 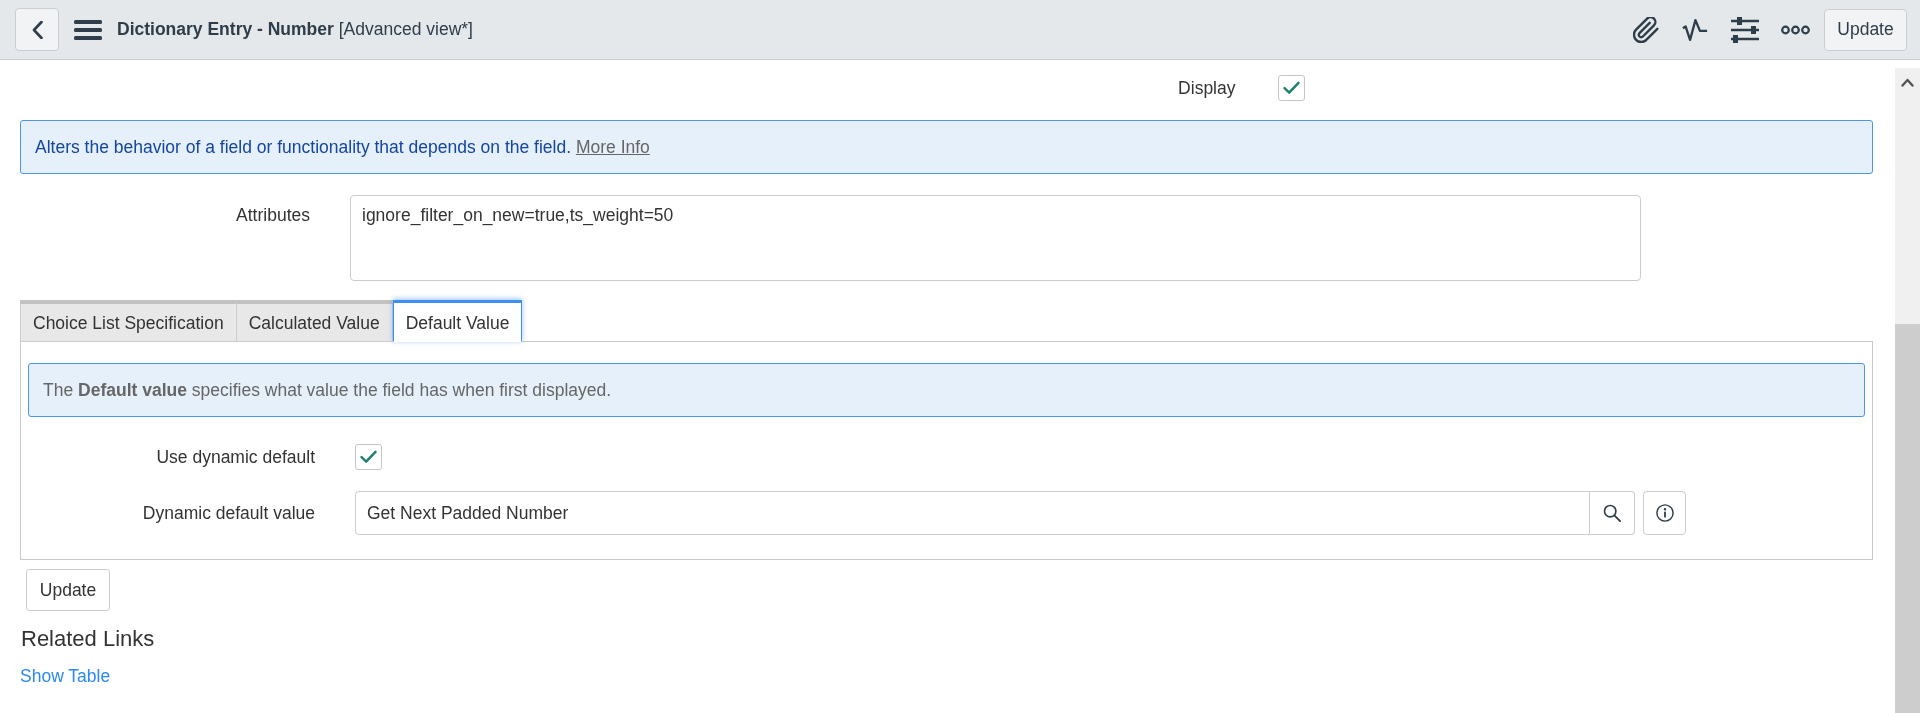 I want to click on paperclip-icon, so click(x=1646, y=29).